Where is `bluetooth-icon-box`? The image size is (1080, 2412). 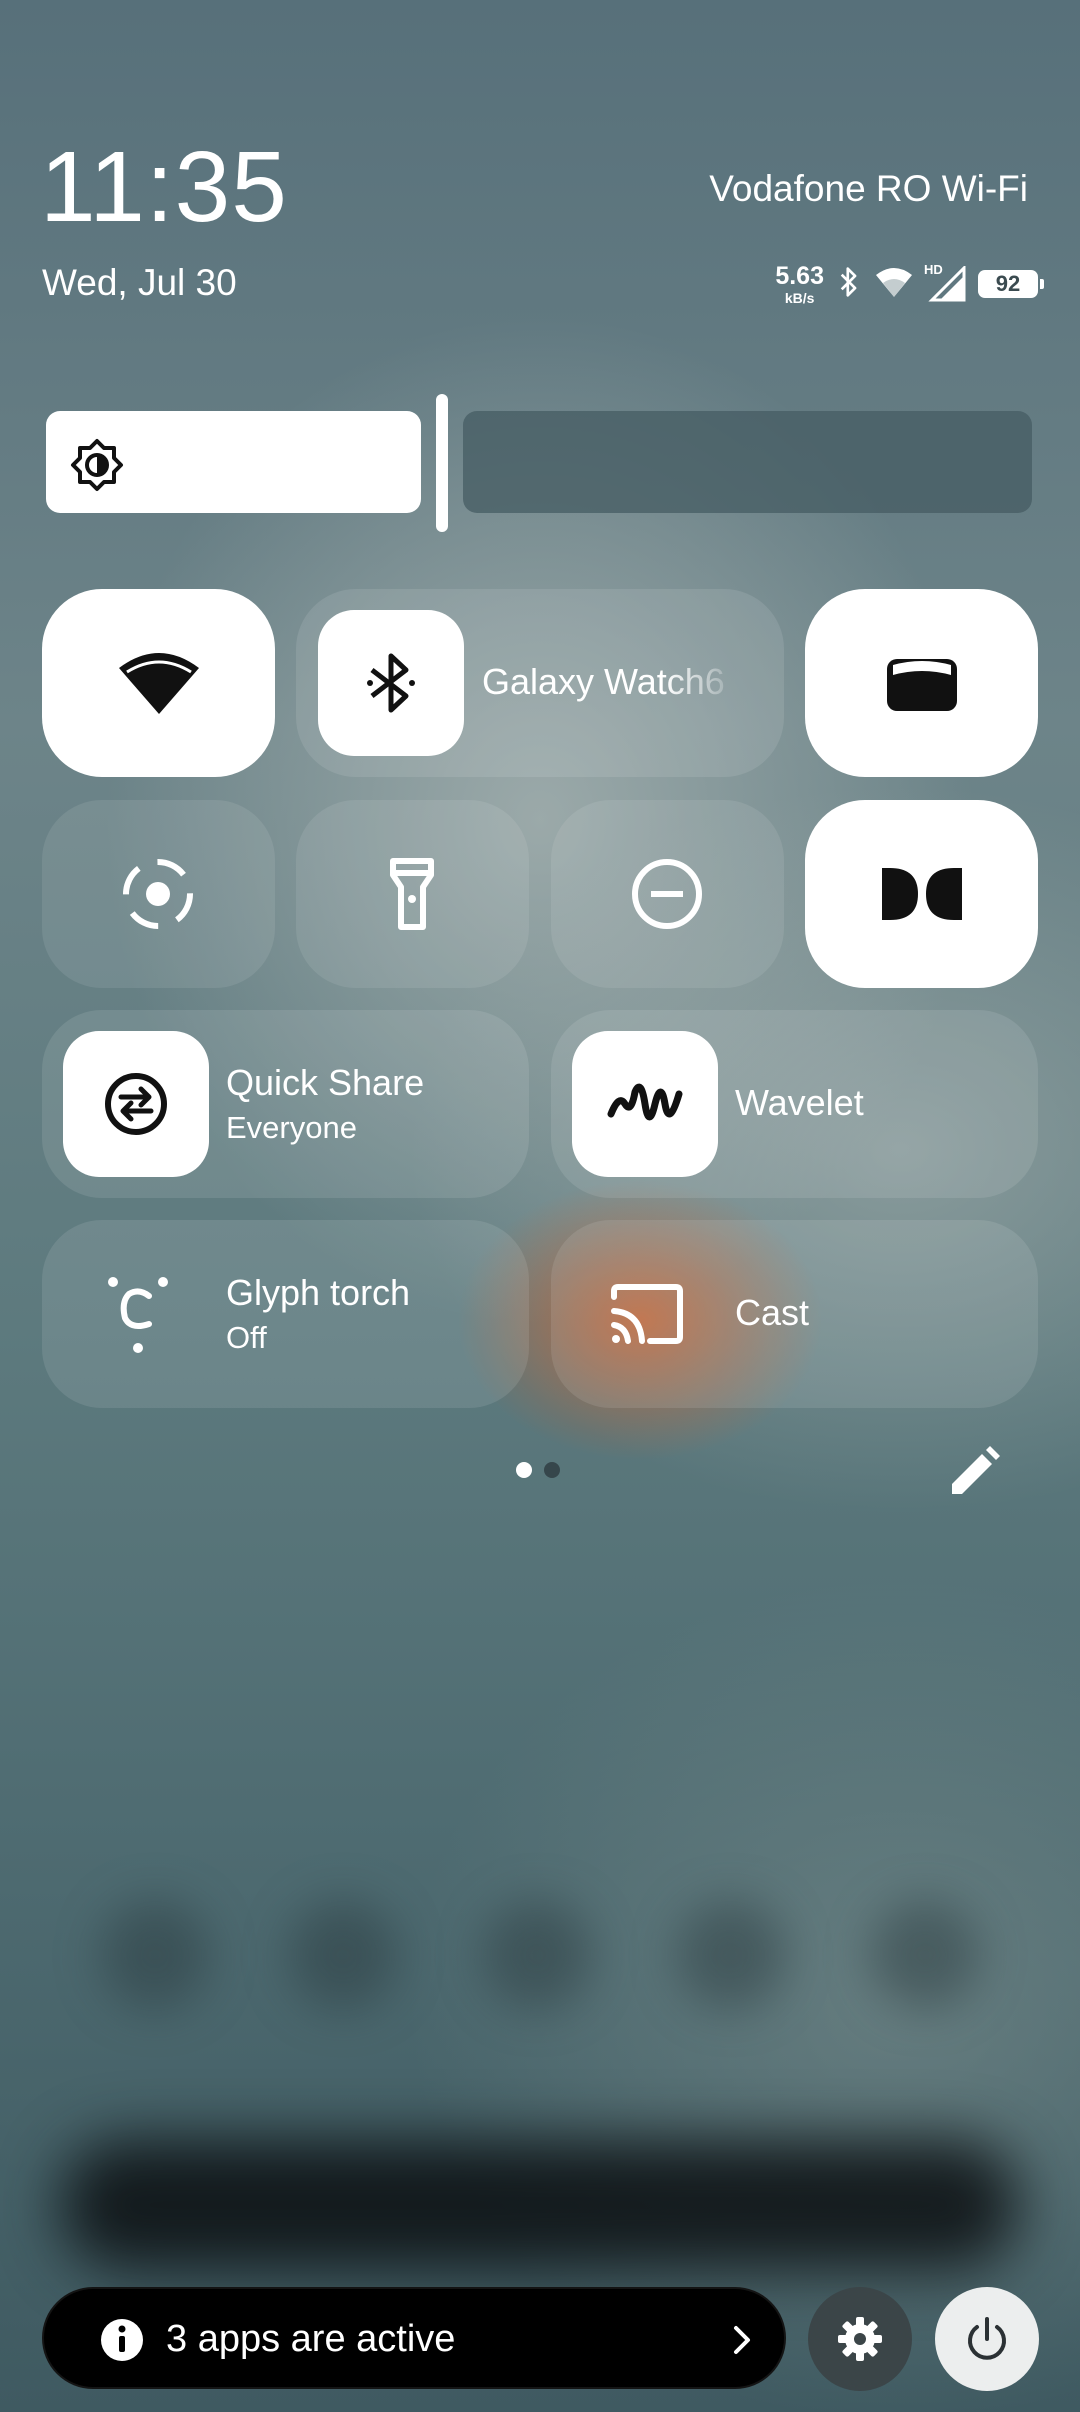
bluetooth-icon-box is located at coordinates (391, 683).